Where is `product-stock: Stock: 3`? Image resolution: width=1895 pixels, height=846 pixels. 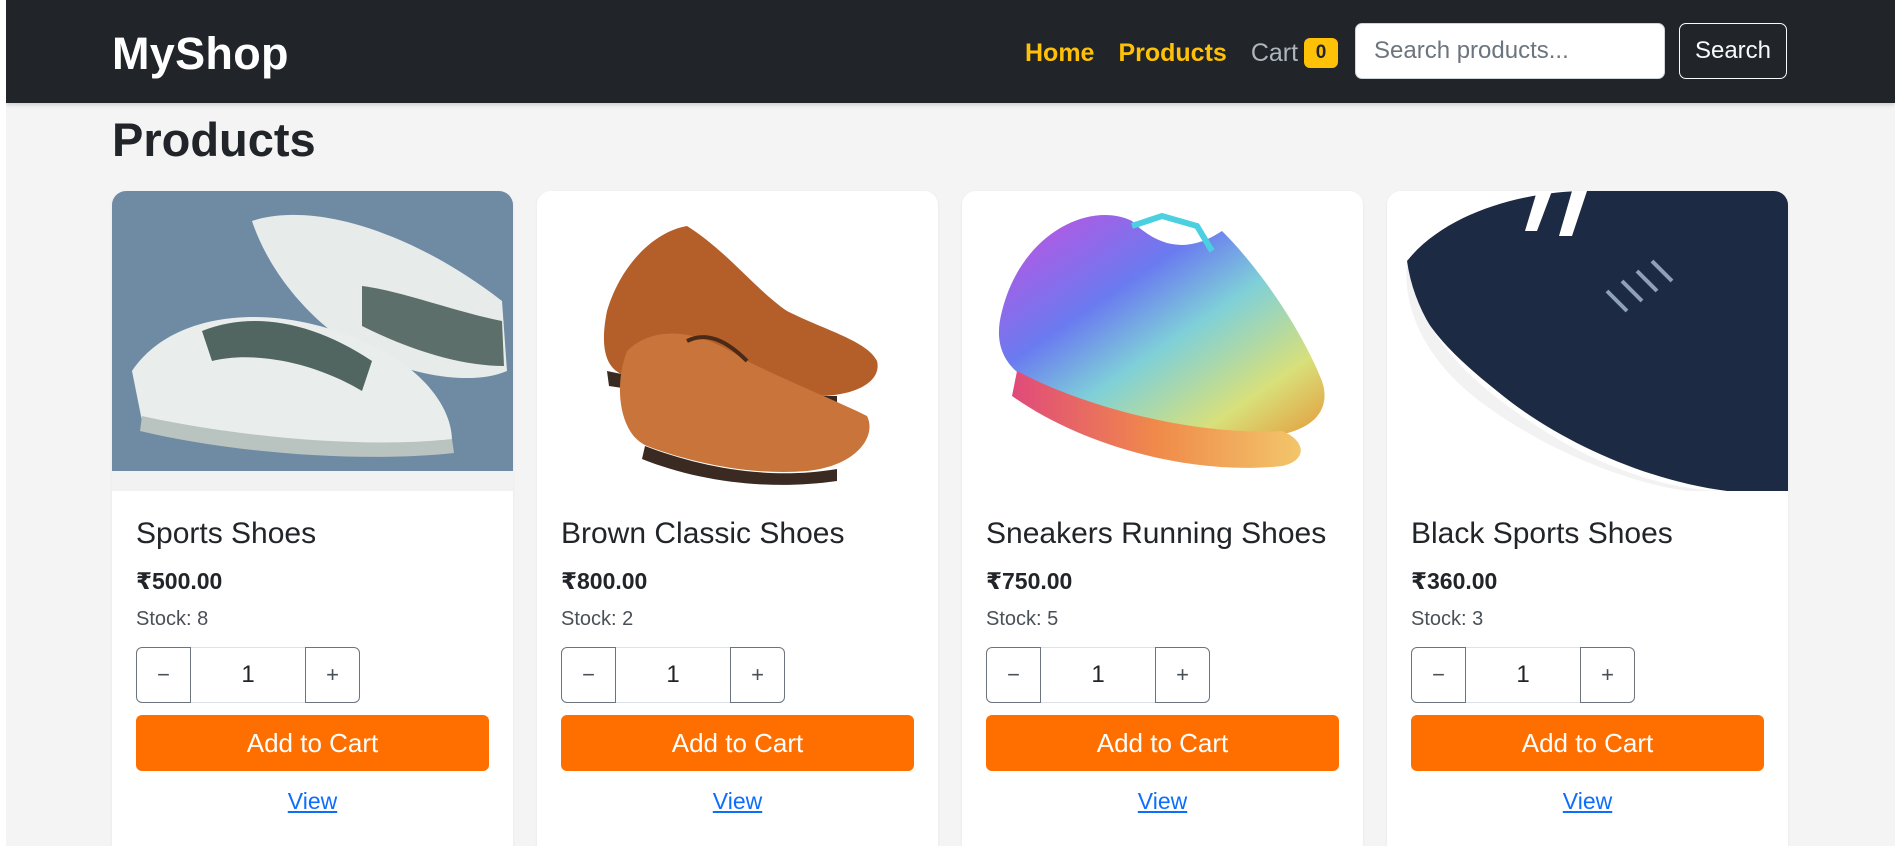
product-stock: Stock: 3 is located at coordinates (1447, 619).